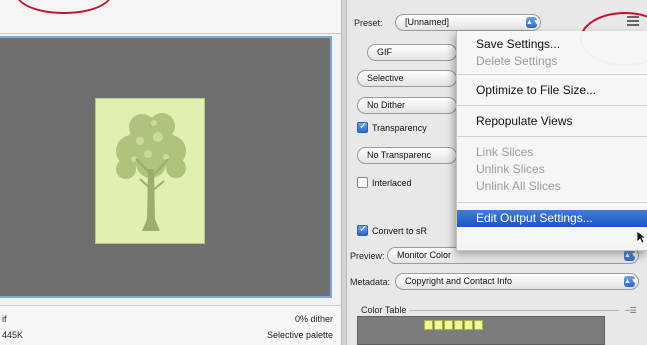  I want to click on dither-dropdown: No Dither, so click(407, 105).